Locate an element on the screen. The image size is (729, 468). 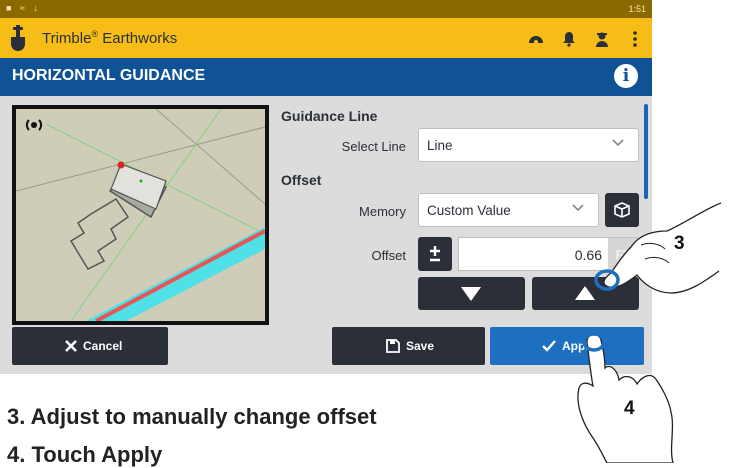
guidance-line-heading: Guidance Line is located at coordinates (329, 116).